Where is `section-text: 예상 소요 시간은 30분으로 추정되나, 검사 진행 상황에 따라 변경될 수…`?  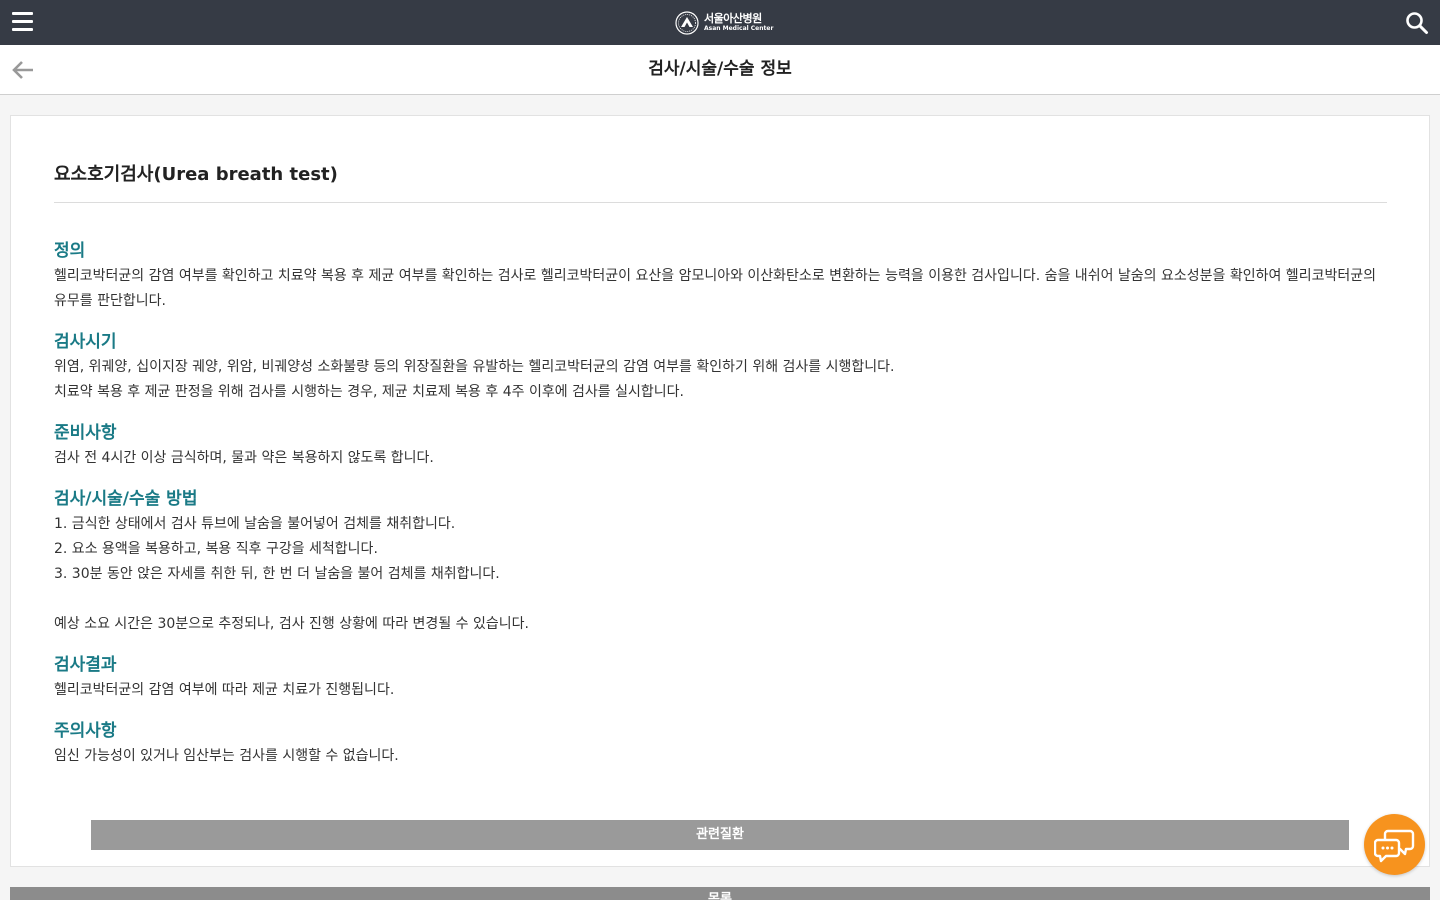
section-text: 예상 소요 시간은 30분으로 추정되나, 검사 진행 상황에 따라 변경될 수… is located at coordinates (291, 624).